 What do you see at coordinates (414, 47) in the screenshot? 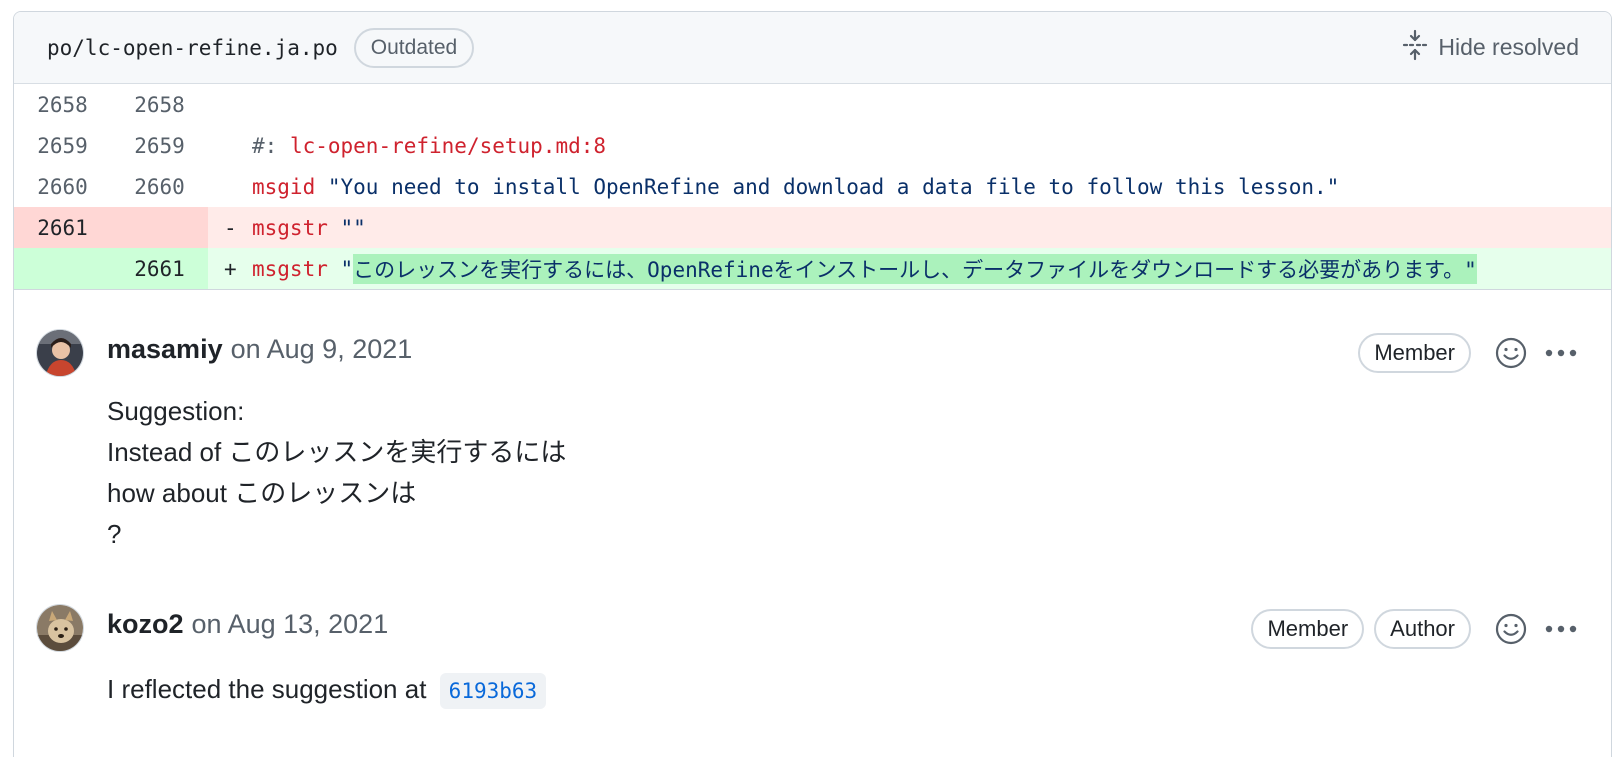
I see `outdated-badge: Outdated` at bounding box center [414, 47].